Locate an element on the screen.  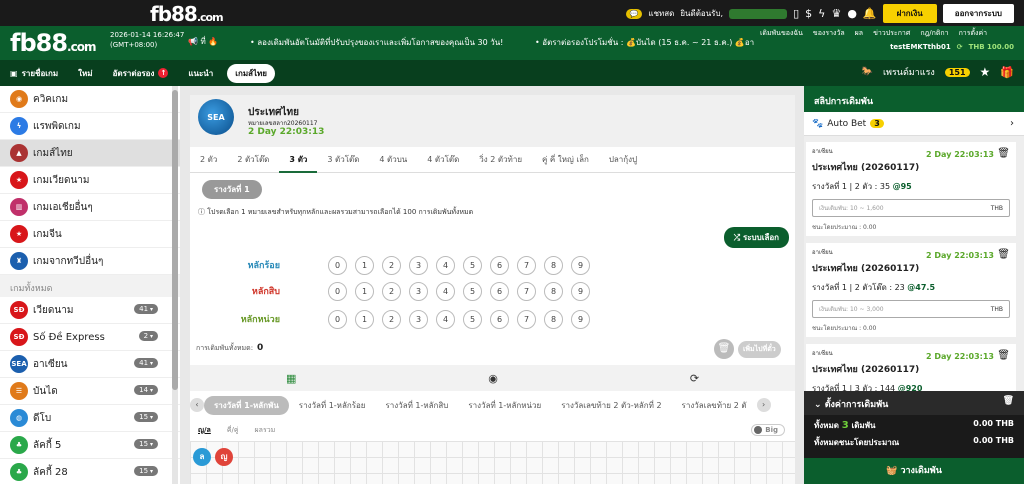
user-icon: ● is located at coordinates (852, 13).